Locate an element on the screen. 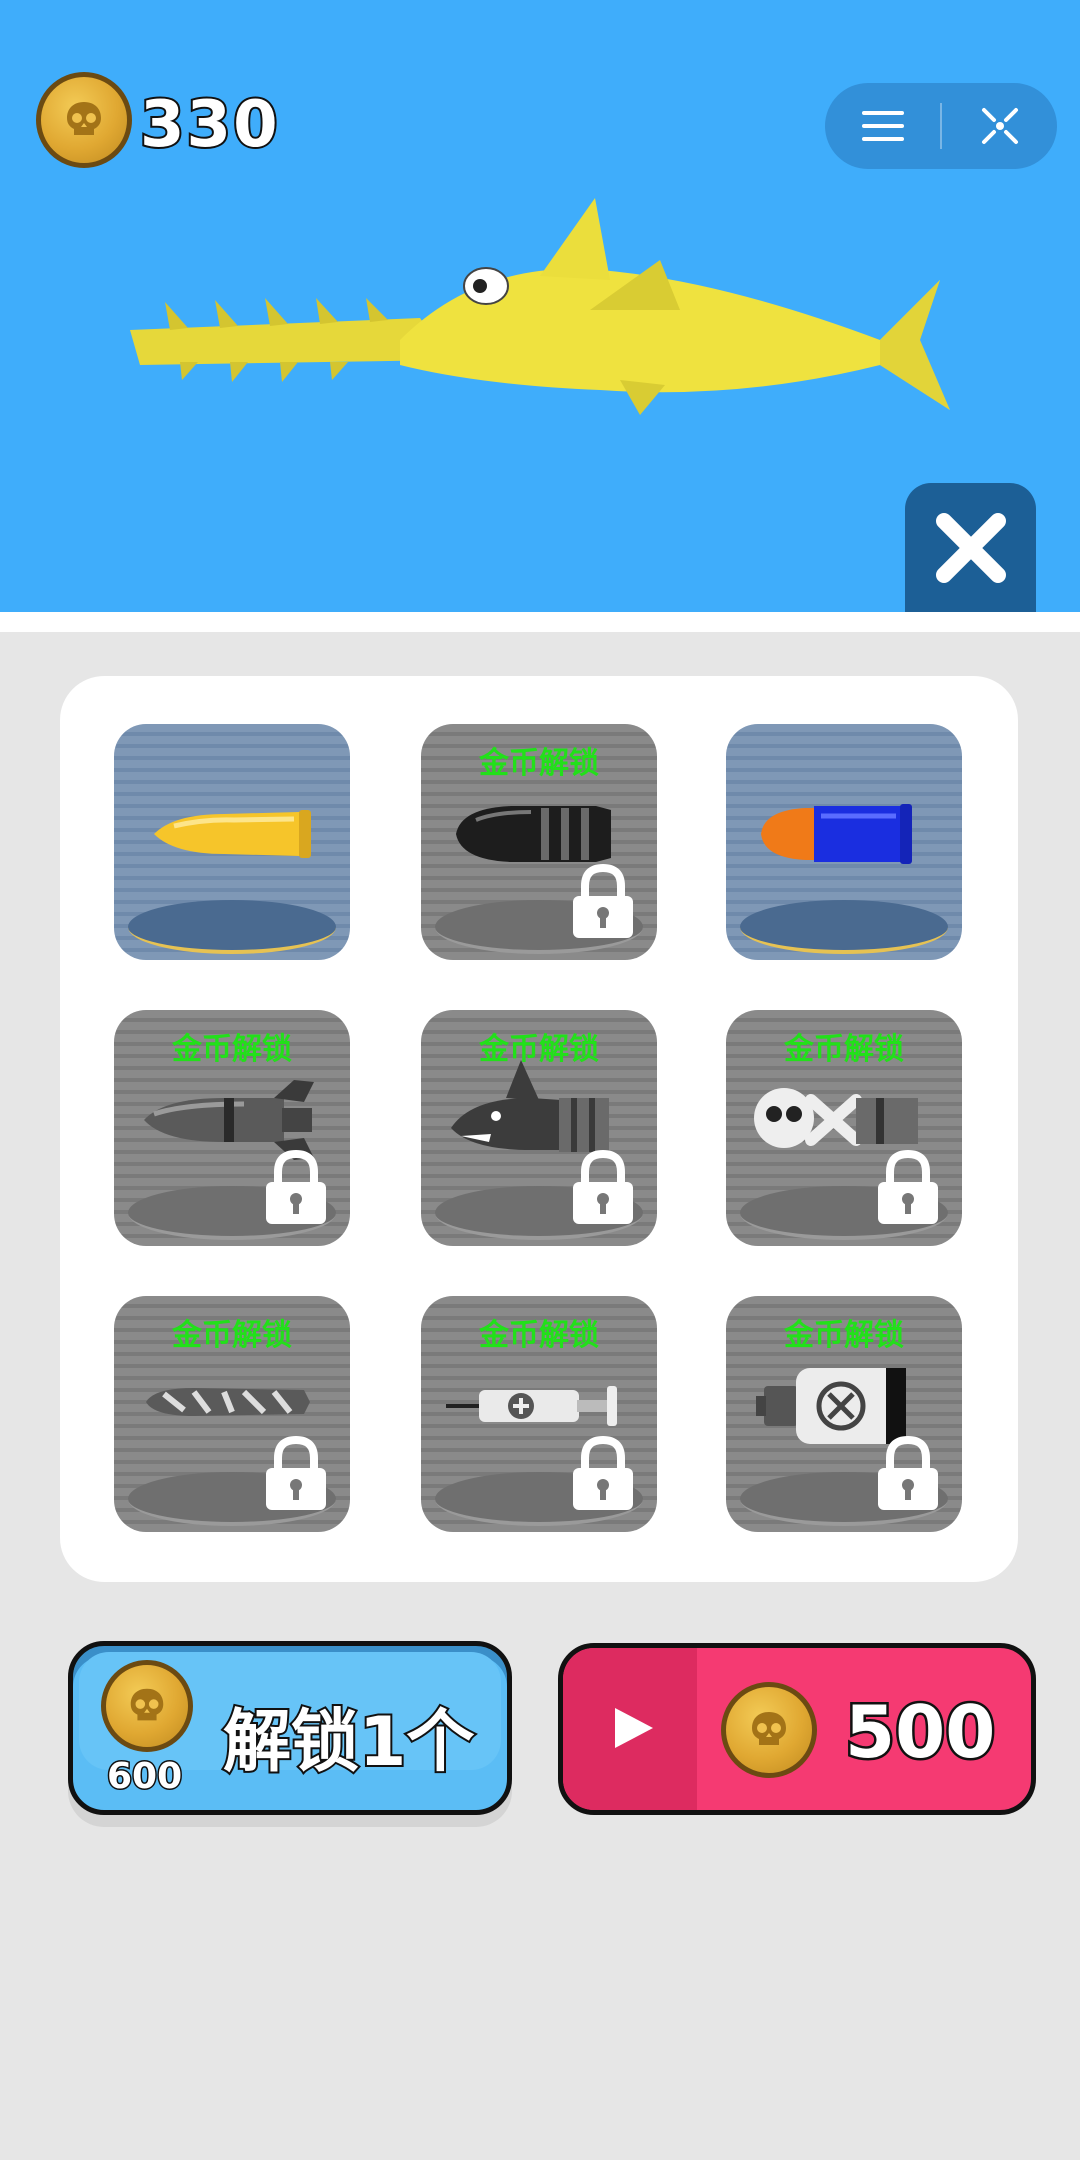 Image resolution: width=1080 pixels, height=2160 pixels. skin-slot-skull-bullet: 金币解锁 is located at coordinates (844, 1128).